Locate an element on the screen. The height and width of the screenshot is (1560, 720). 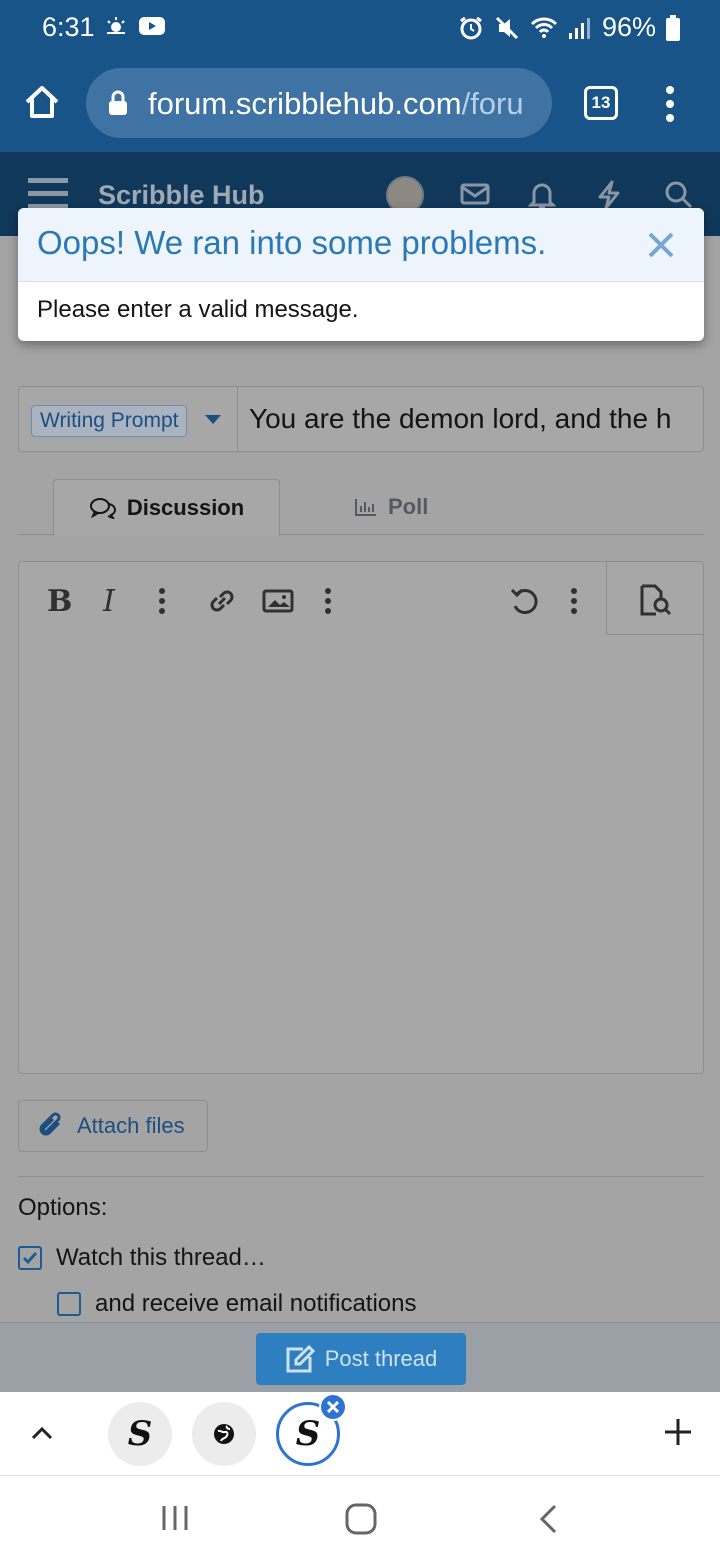
more-insert-options-icon is located at coordinates (328, 601).